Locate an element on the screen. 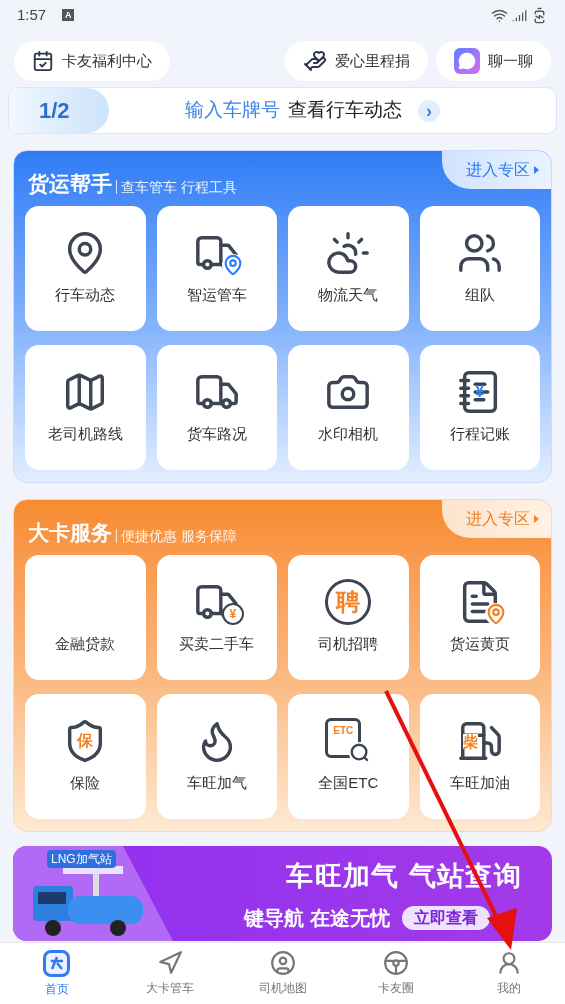 This screenshot has width=565, height=1004. plate-banner: 1/2 输入车牌号 查看行车动态 › is located at coordinates (282, 110).